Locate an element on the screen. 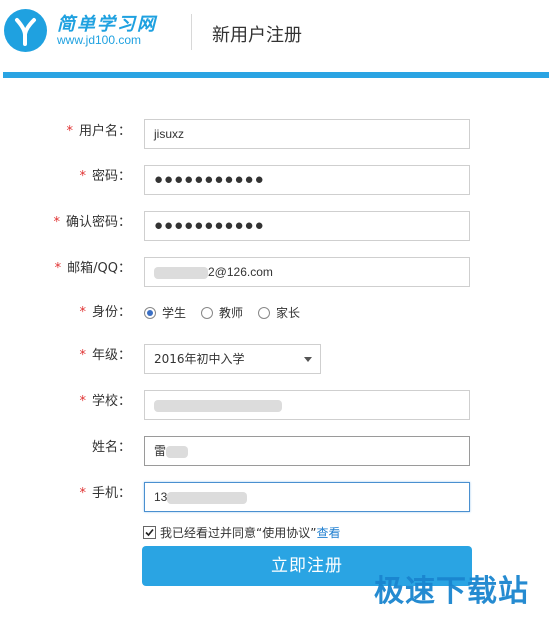 This screenshot has width=550, height=618. grade-select: 2016年初中入学 is located at coordinates (232, 359).